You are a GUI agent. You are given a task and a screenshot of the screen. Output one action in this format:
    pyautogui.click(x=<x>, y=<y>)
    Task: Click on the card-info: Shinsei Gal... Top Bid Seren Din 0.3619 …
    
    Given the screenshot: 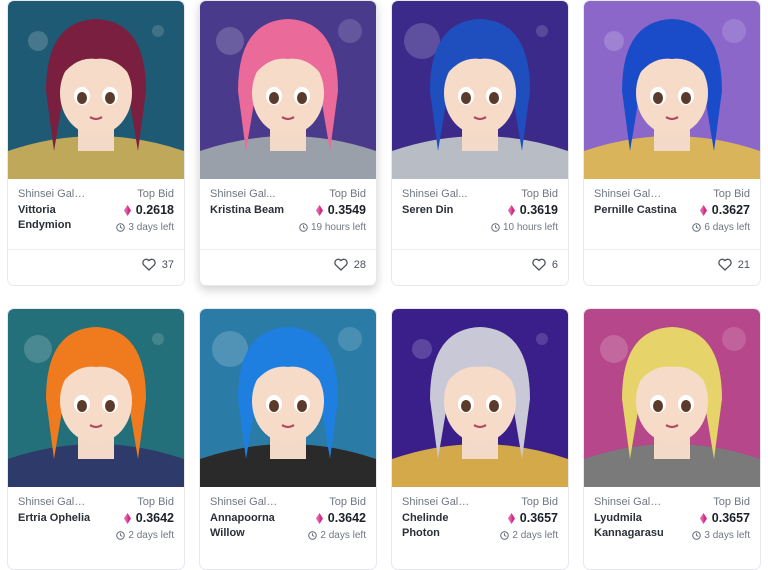 What is the action you would take?
    pyautogui.click(x=480, y=214)
    